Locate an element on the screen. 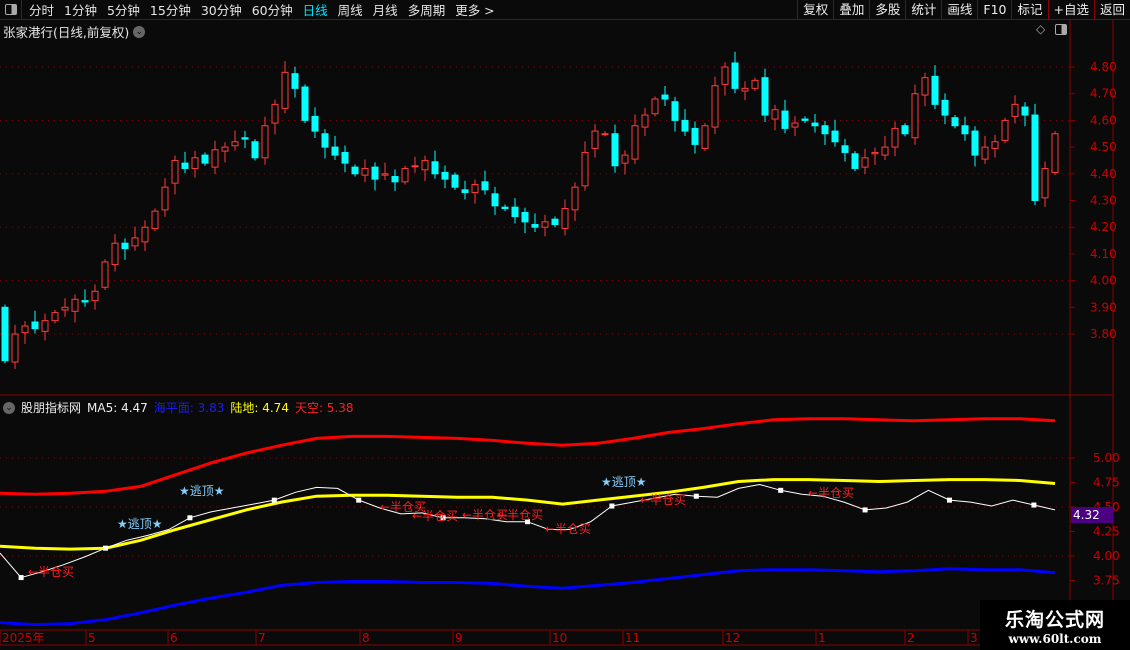 The image size is (1130, 650). sky-value: 天空: 5.38 is located at coordinates (324, 408).